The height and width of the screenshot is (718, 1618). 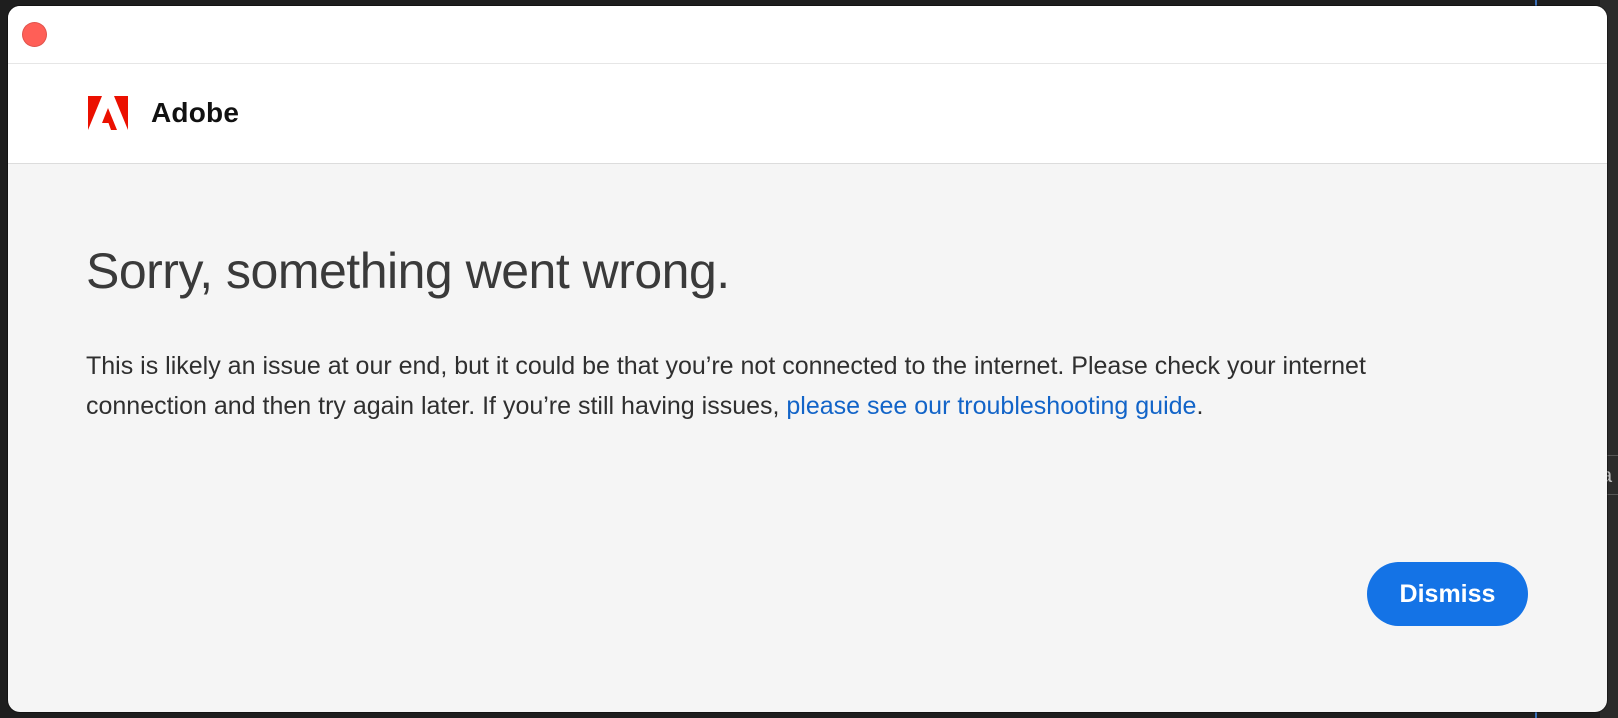 What do you see at coordinates (991, 406) in the screenshot?
I see `troubleshooting-guide-link: please see our troubleshooting guide` at bounding box center [991, 406].